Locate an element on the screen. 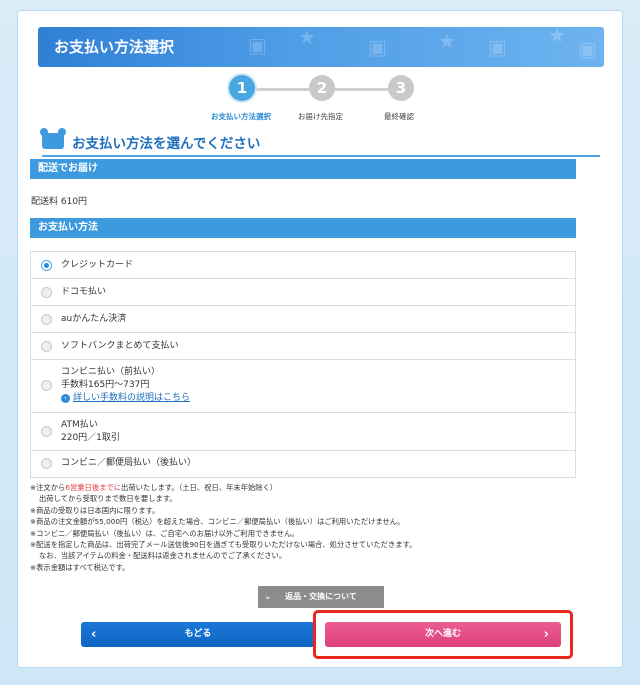  payment-option-label: コンビニ／郵便局払い（後払い） is located at coordinates (129, 463).